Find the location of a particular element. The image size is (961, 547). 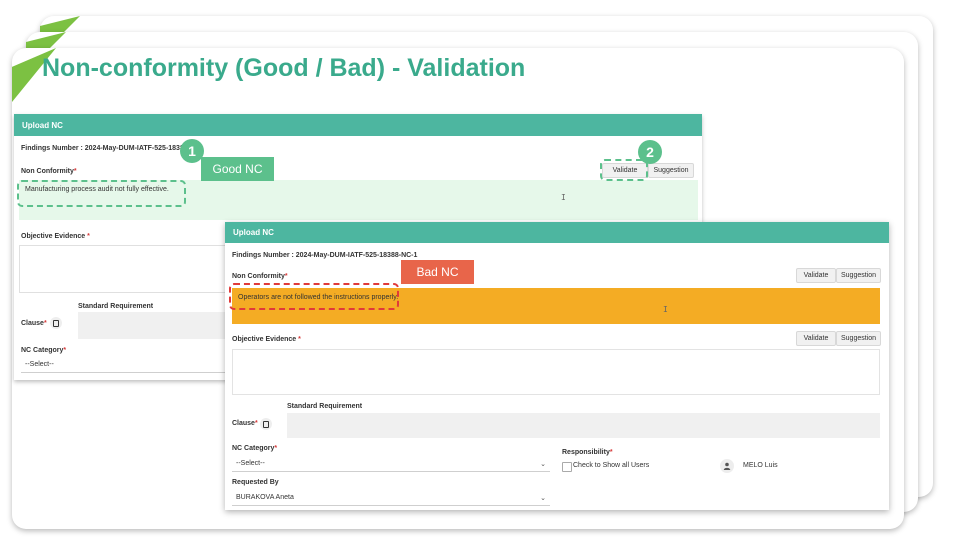

requested-by-selected: BURAKOVA Aneta is located at coordinates (265, 497).